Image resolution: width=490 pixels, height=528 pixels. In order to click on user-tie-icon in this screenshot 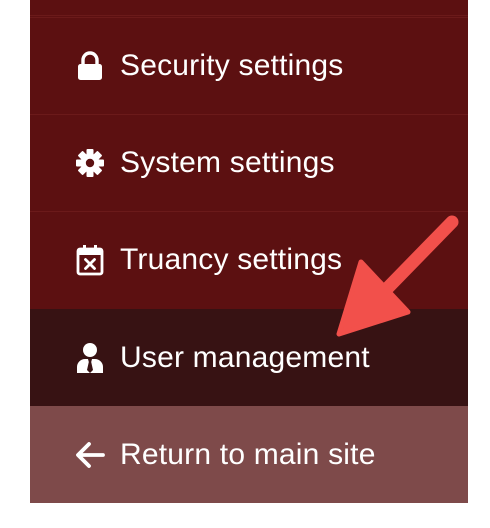, I will do `click(90, 358)`.